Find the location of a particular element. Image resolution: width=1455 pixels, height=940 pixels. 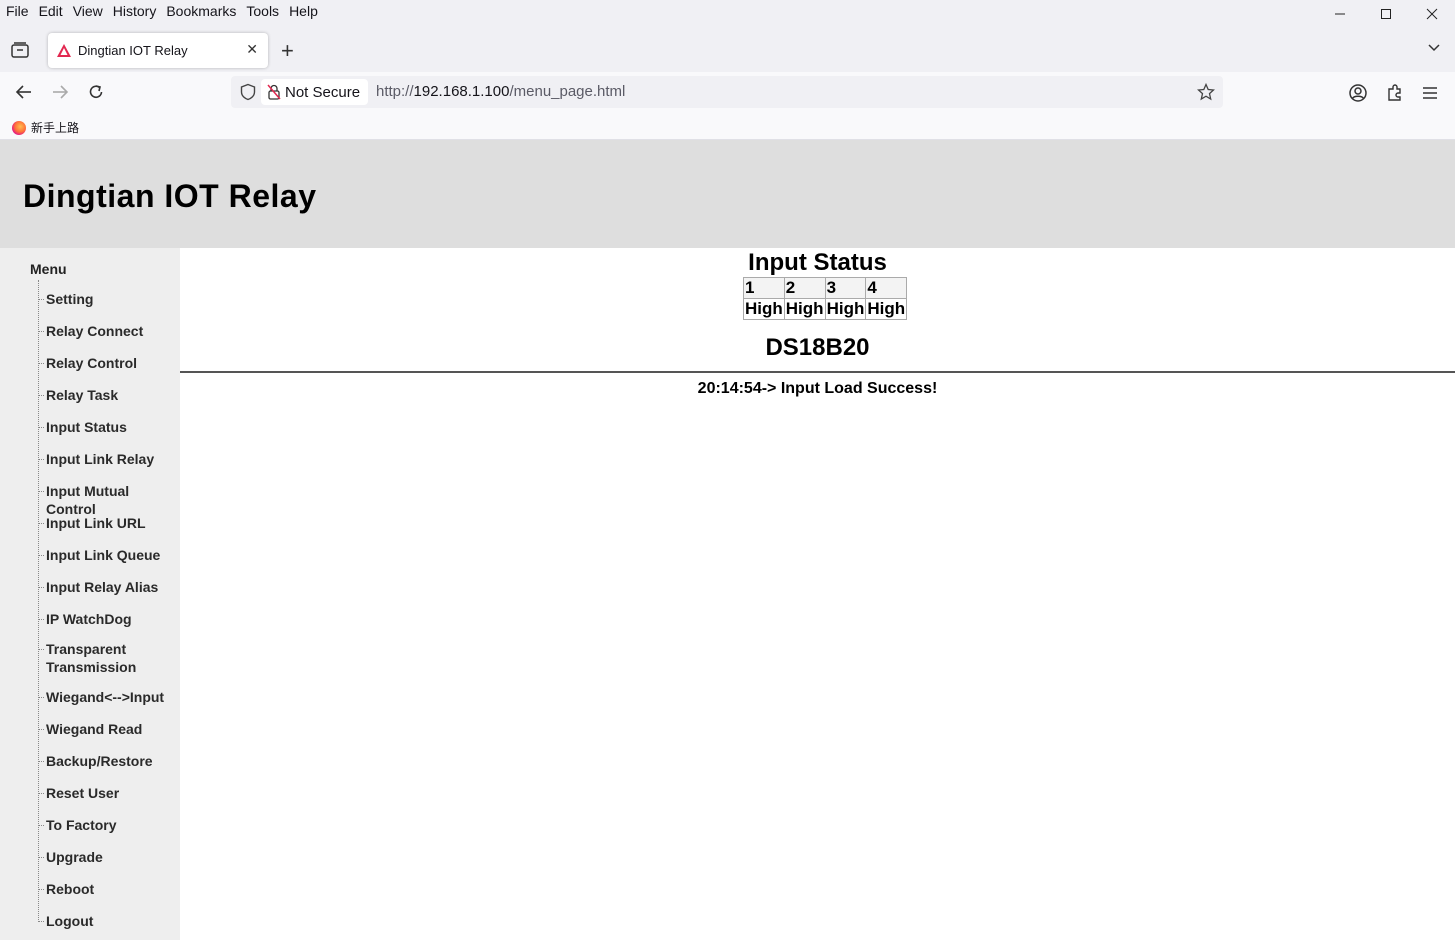

url-text: http://192.168.1.100/menu_page.html is located at coordinates (500, 91).